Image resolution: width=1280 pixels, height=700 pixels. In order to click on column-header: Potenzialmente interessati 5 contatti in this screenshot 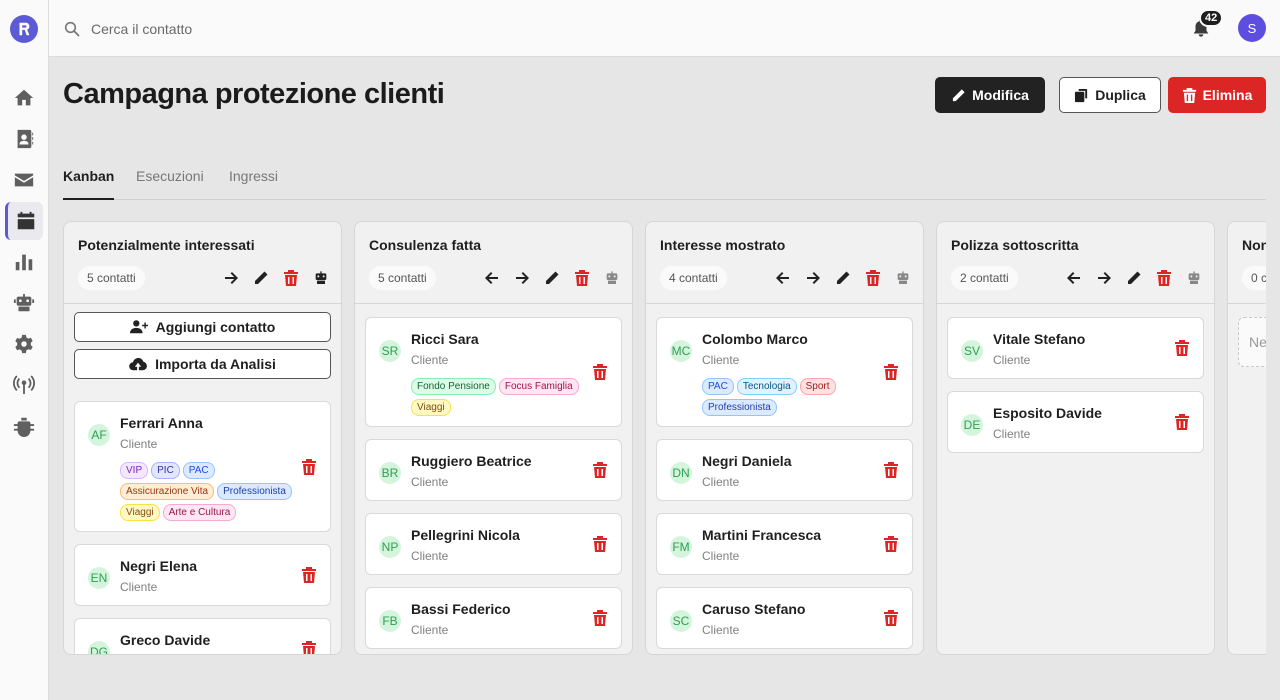, I will do `click(202, 263)`.